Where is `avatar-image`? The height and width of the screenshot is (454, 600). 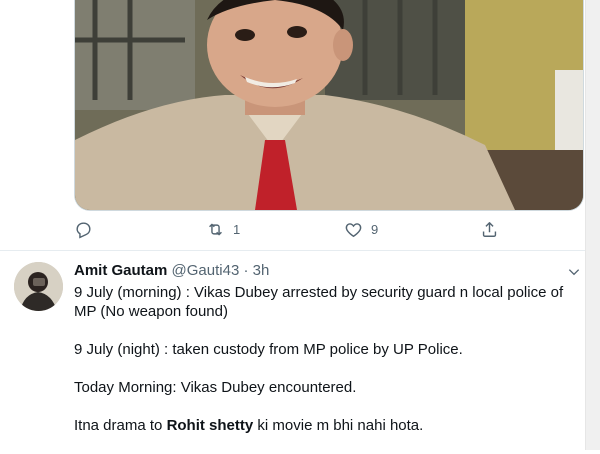
avatar-image is located at coordinates (38, 286).